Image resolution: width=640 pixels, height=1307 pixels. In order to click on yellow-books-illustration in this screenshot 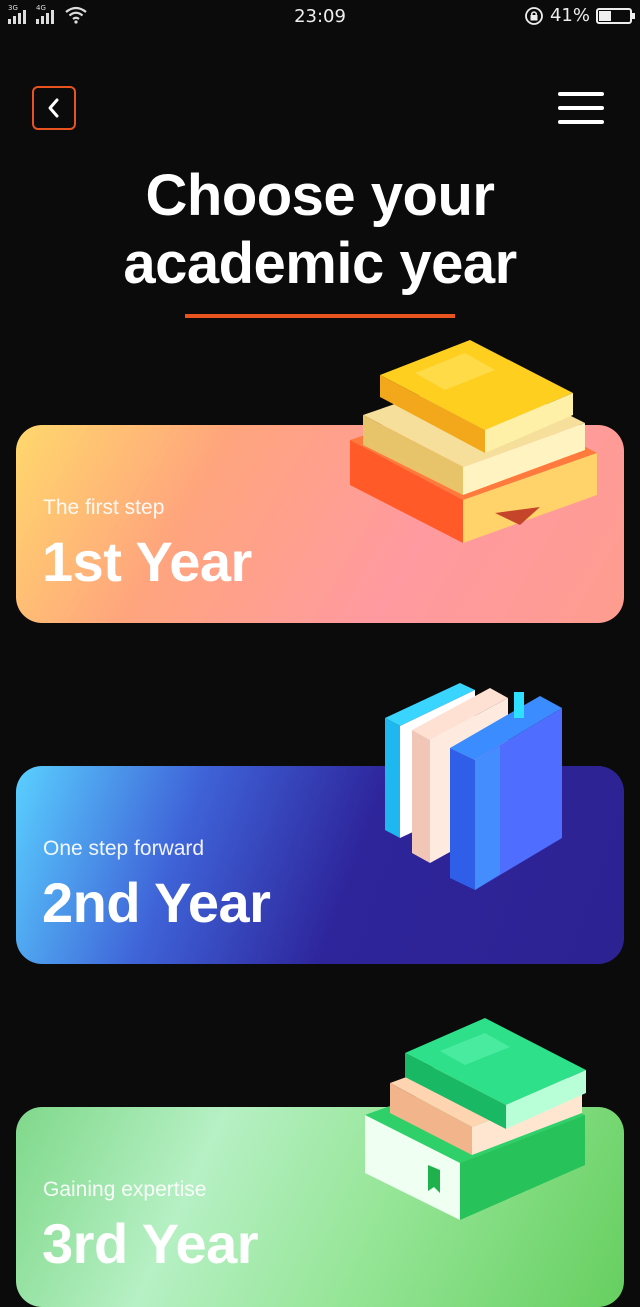, I will do `click(473, 441)`.